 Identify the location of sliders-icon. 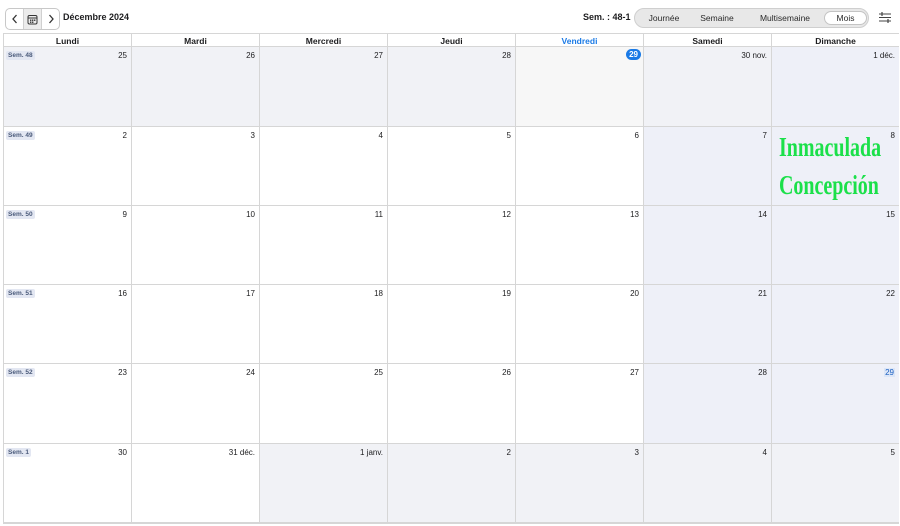
(885, 17).